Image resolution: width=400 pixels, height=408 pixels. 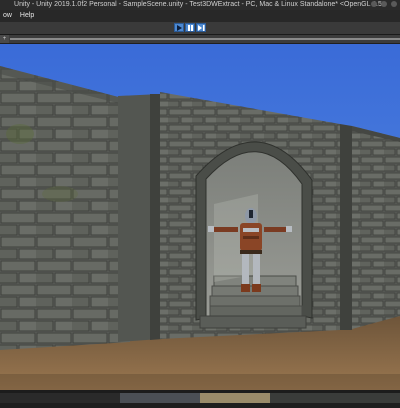 I want to click on play-icon, so click(x=179, y=28).